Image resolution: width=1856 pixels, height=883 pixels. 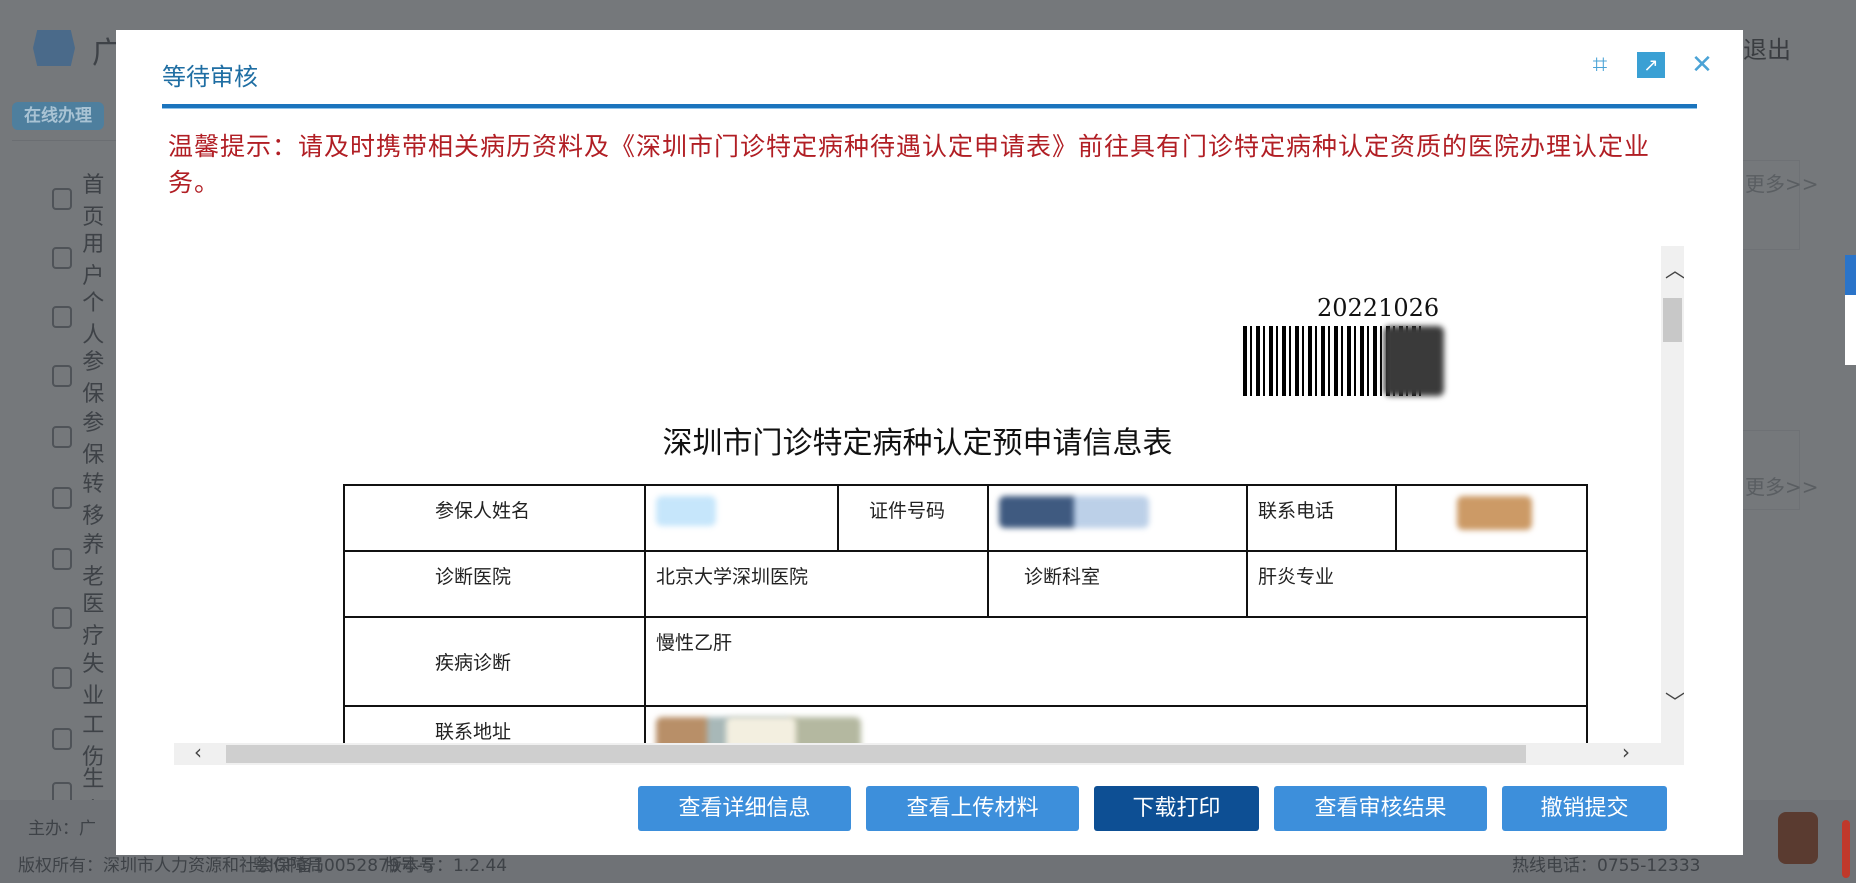 What do you see at coordinates (87, 199) in the screenshot?
I see `sidebar-item: 首页` at bounding box center [87, 199].